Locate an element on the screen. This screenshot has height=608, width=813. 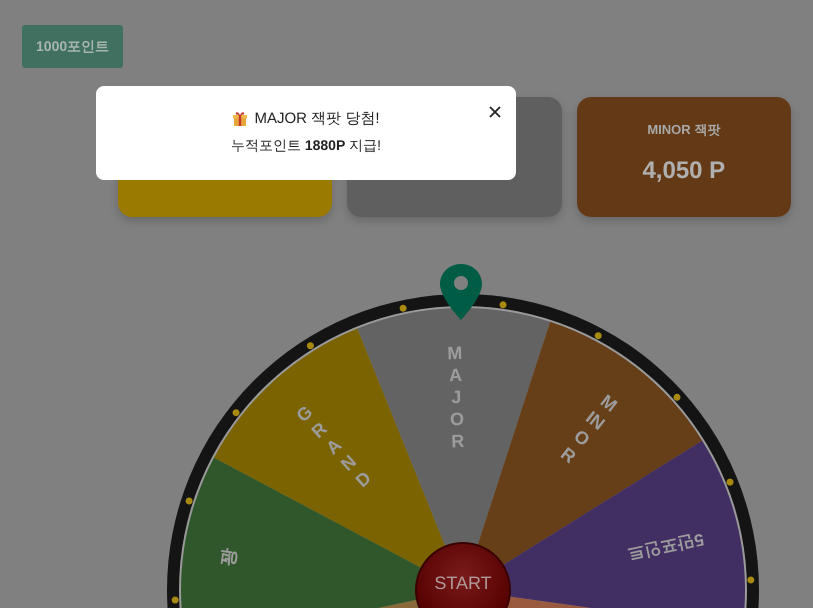
segment-label: 꽝 is located at coordinates (228, 557).